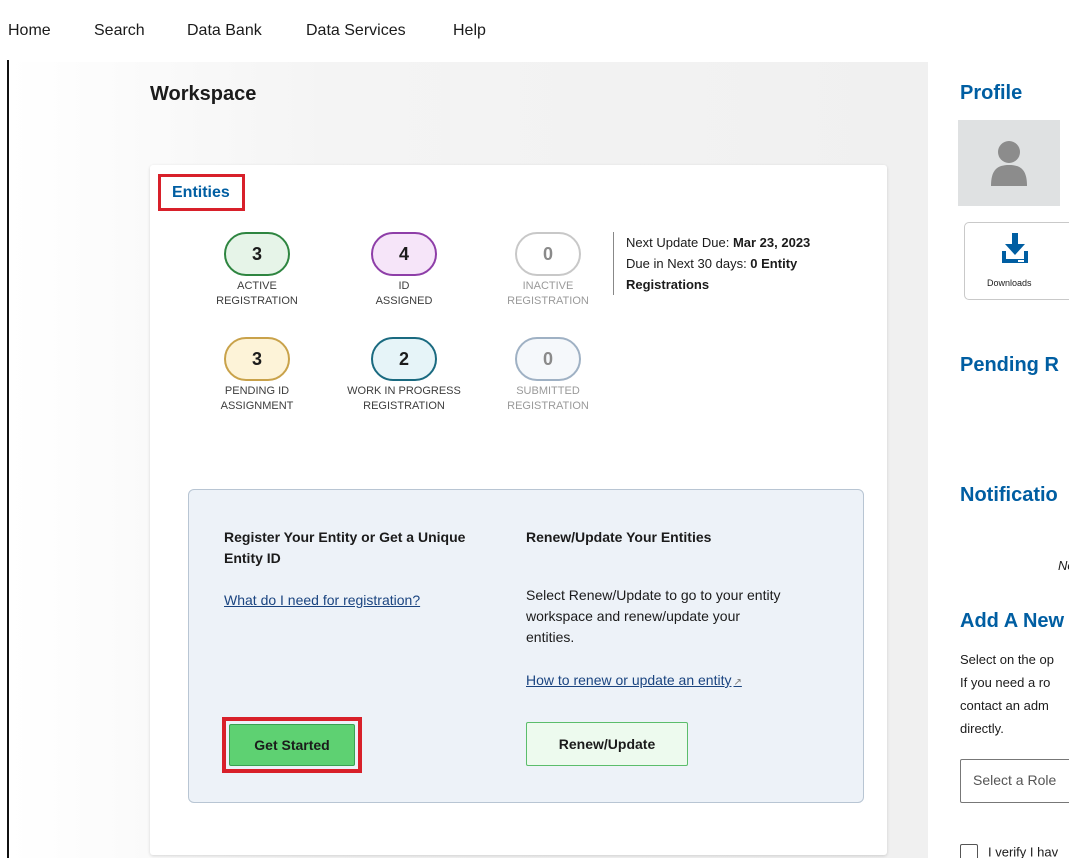 The image size is (1069, 858). What do you see at coordinates (534, 31) in the screenshot?
I see `top-nav: Home Search Data Bank Data Services Help` at bounding box center [534, 31].